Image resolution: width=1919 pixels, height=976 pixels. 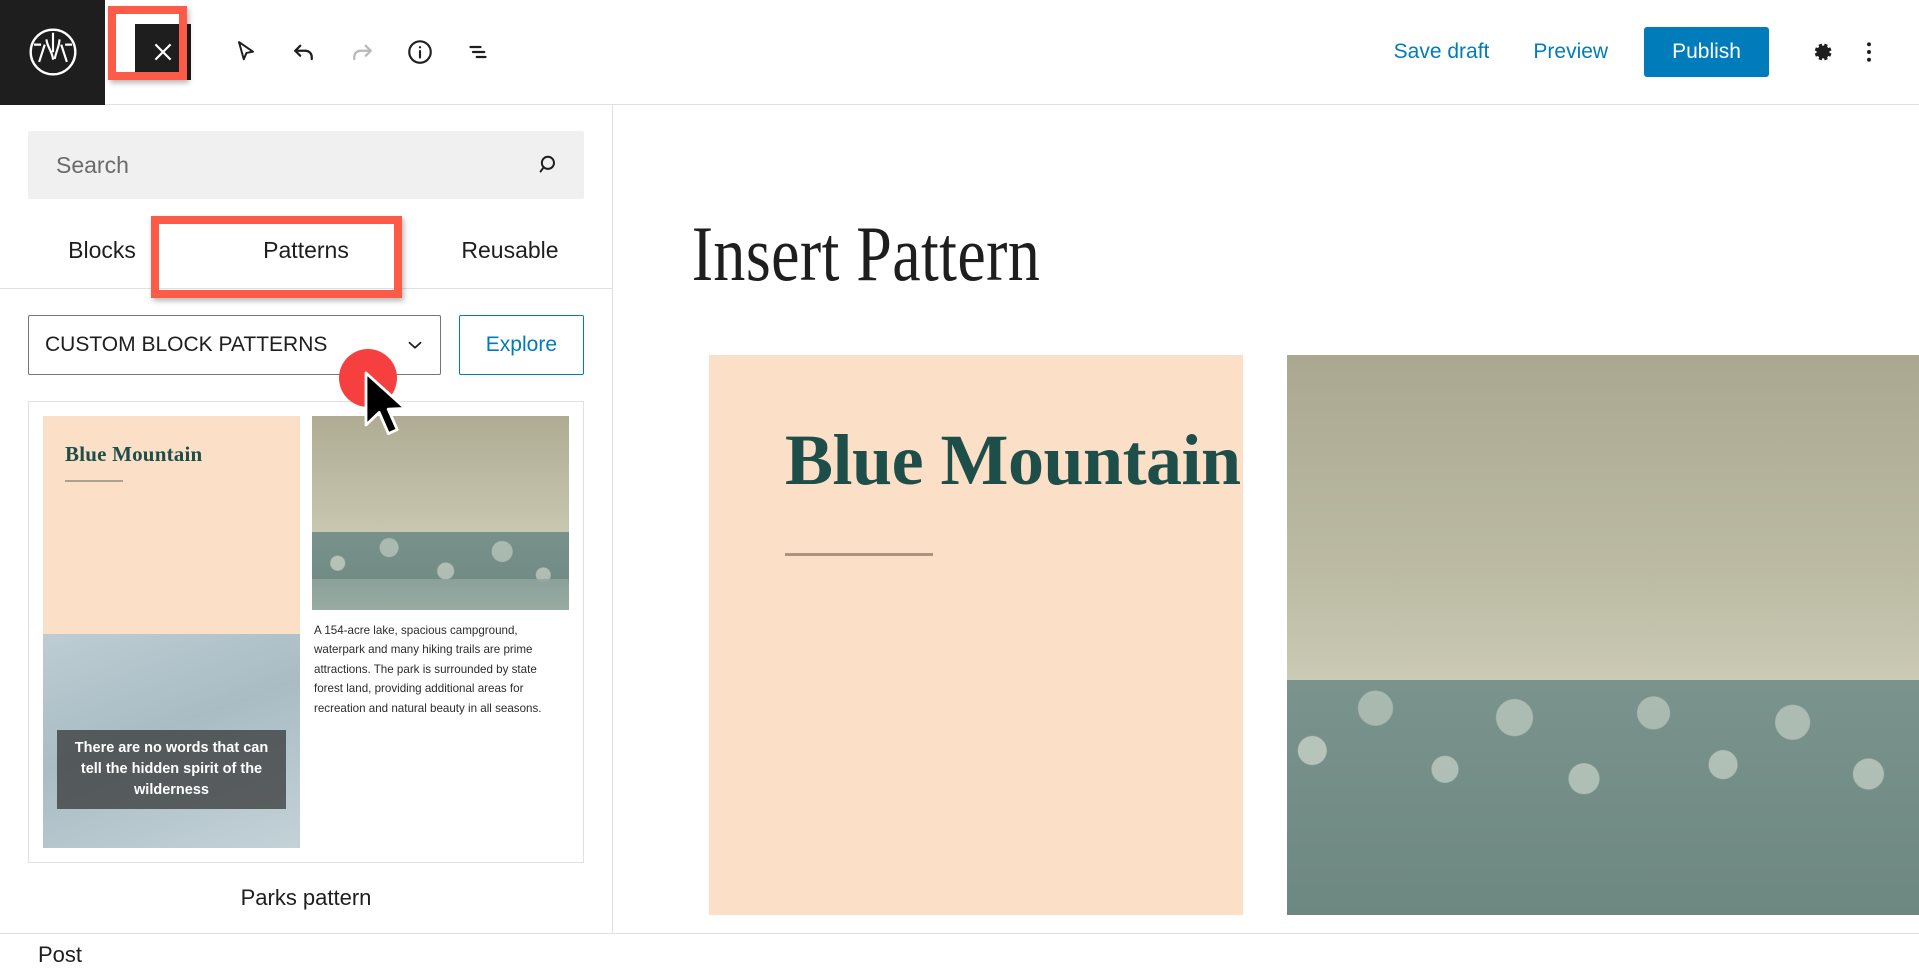 I want to click on three-dots-vertical-icon, so click(x=1869, y=52).